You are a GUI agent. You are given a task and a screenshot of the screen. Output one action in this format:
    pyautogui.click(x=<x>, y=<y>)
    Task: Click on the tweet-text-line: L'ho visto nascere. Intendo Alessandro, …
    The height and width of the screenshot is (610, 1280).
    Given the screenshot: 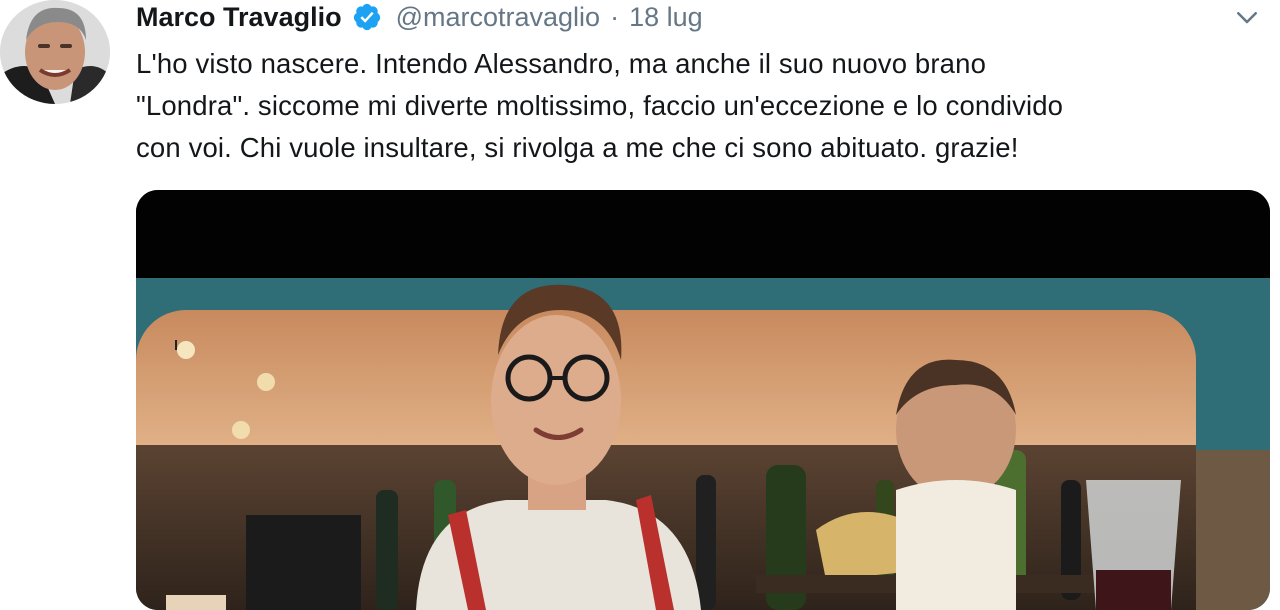 What is the action you would take?
    pyautogui.click(x=561, y=63)
    